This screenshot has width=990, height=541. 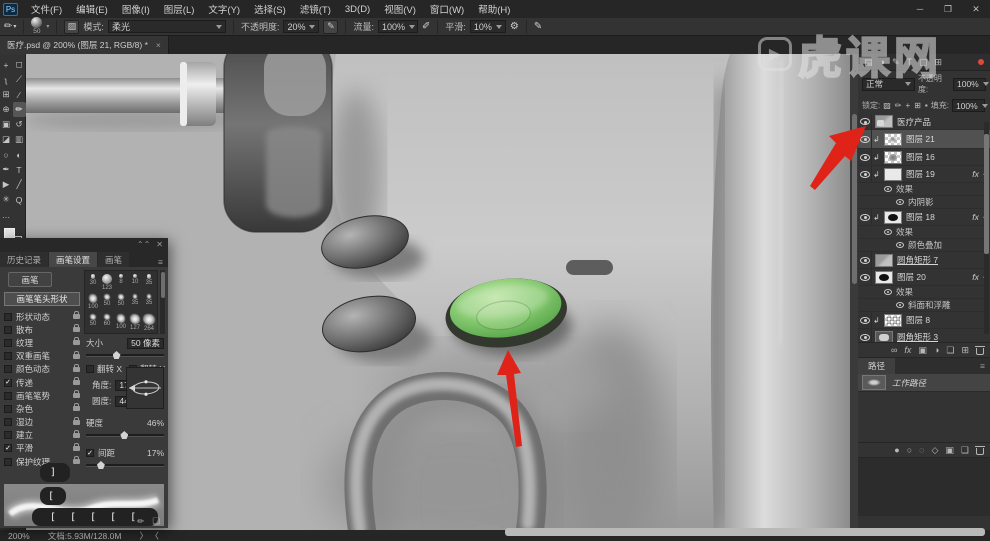 What do you see at coordinates (43, 329) in the screenshot?
I see `brush-option-散布: 散布` at bounding box center [43, 329].